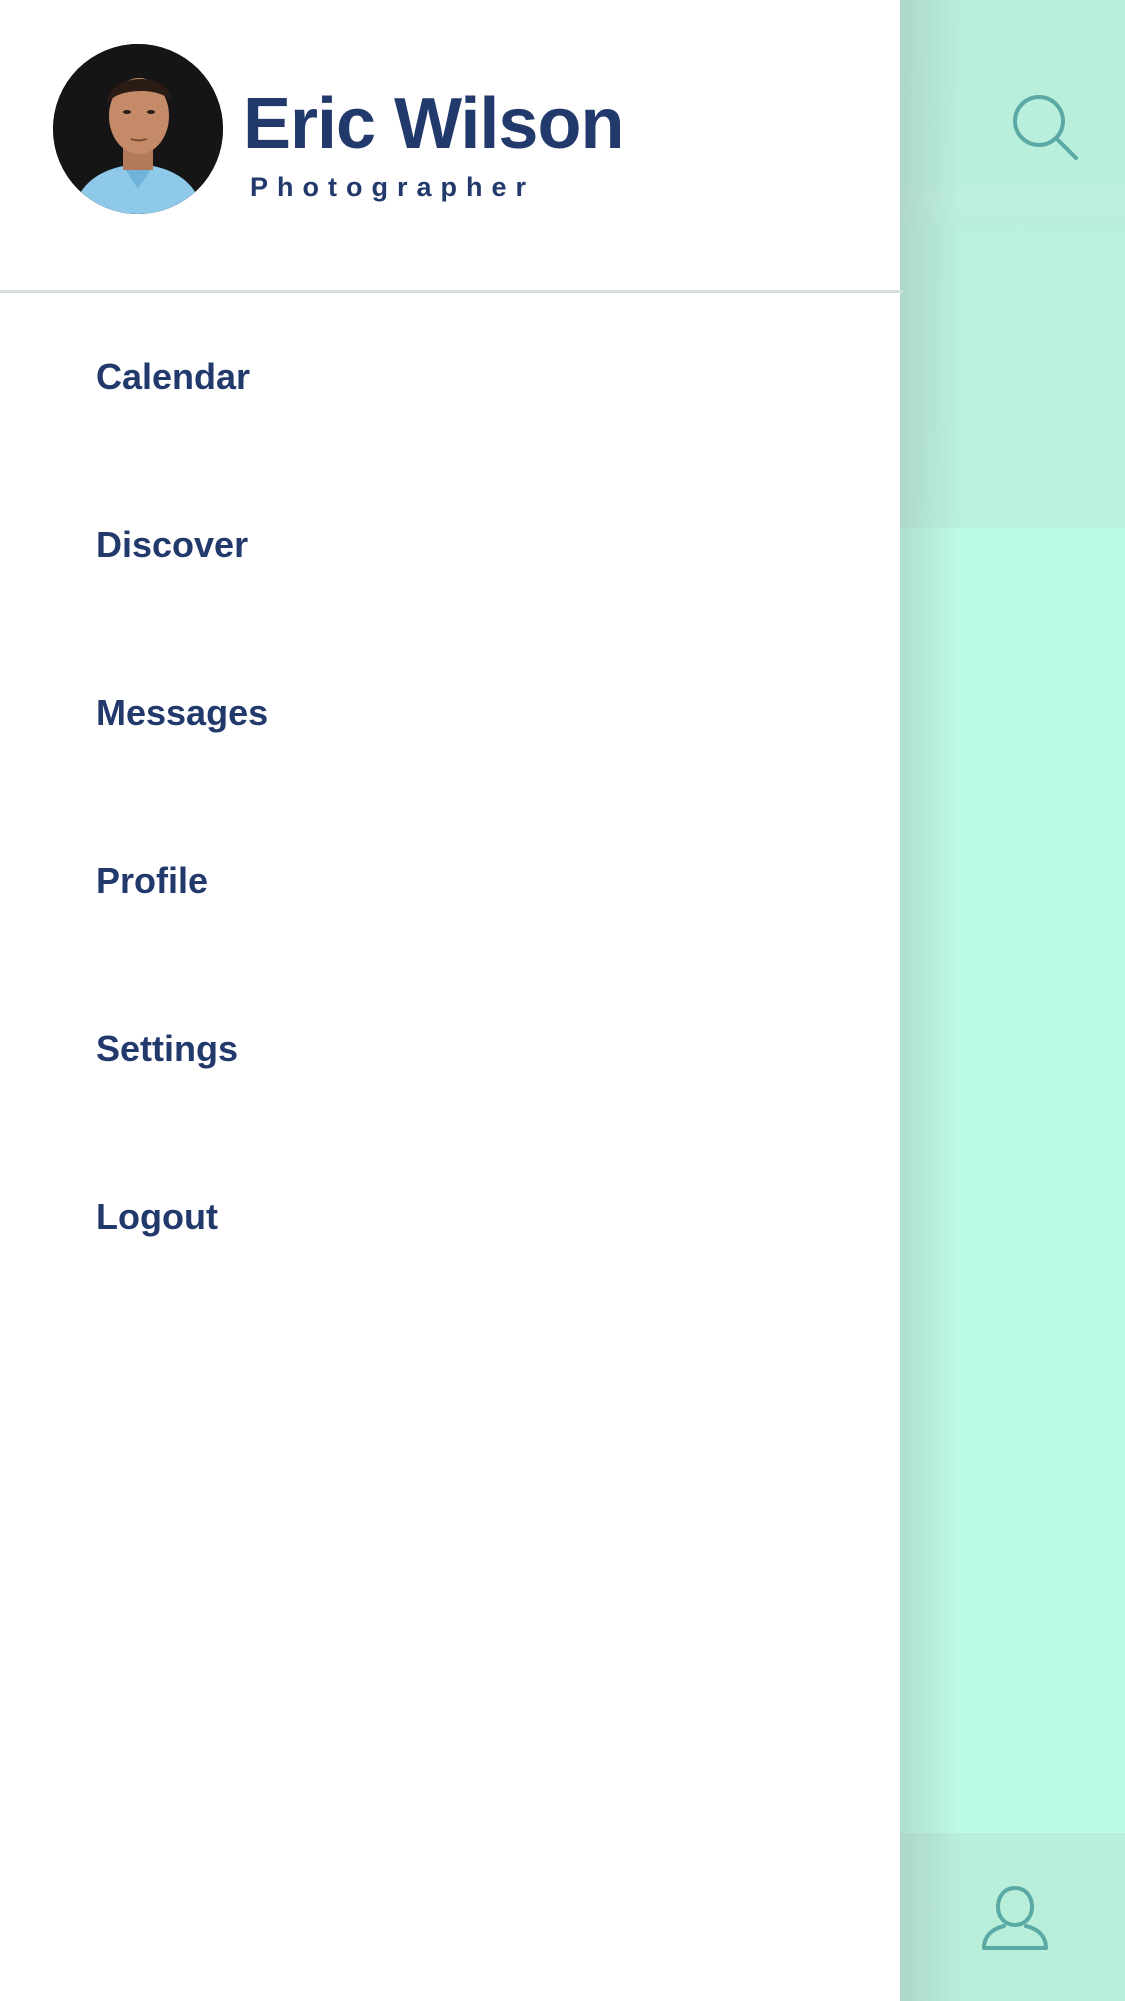 The height and width of the screenshot is (2001, 1125). What do you see at coordinates (167, 1048) in the screenshot?
I see `menu-item-label: Settings` at bounding box center [167, 1048].